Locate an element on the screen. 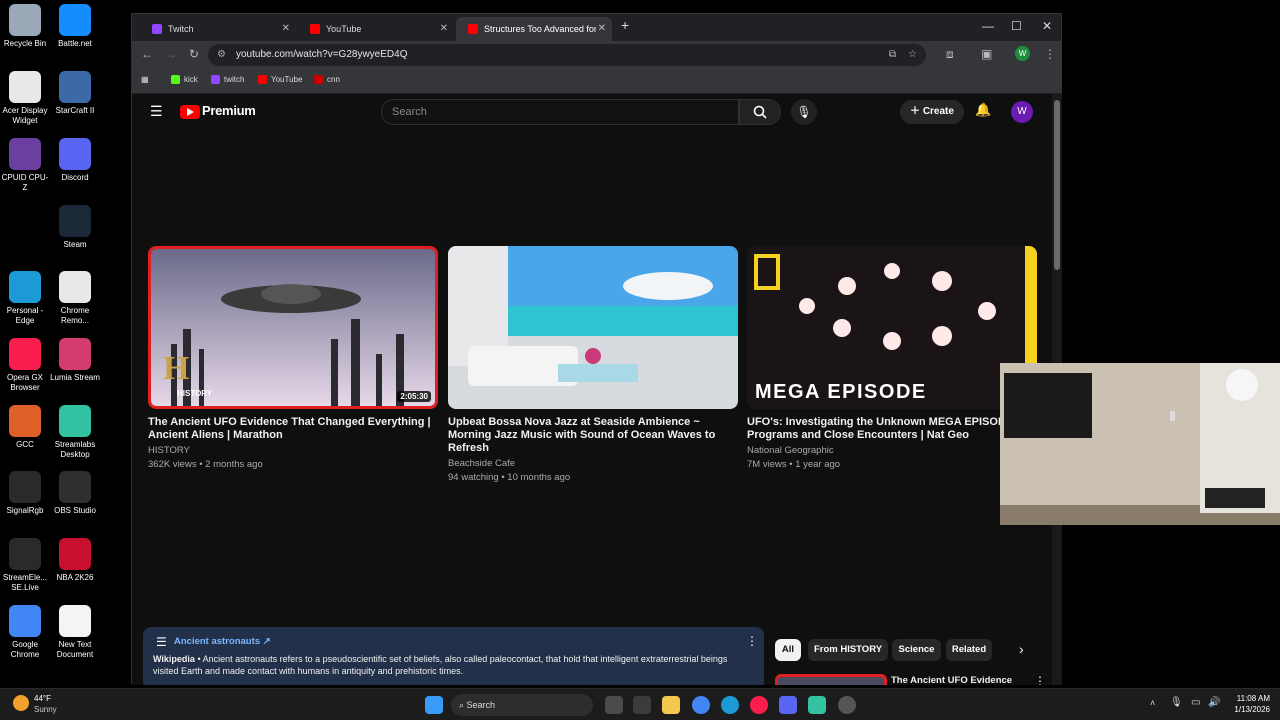  streamlabs-icon is located at coordinates (817, 705).